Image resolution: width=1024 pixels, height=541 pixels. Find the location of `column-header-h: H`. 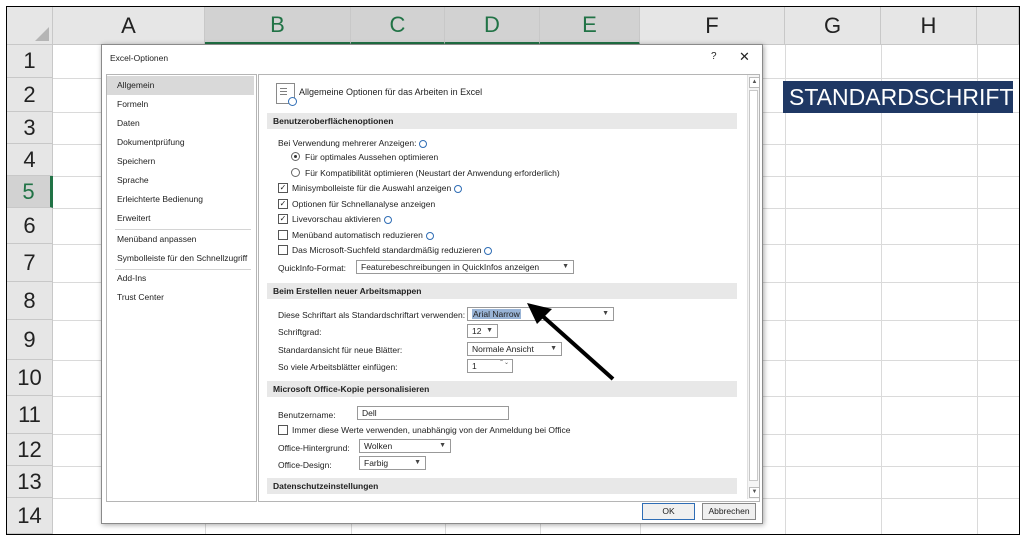

column-header-h: H is located at coordinates (929, 26).